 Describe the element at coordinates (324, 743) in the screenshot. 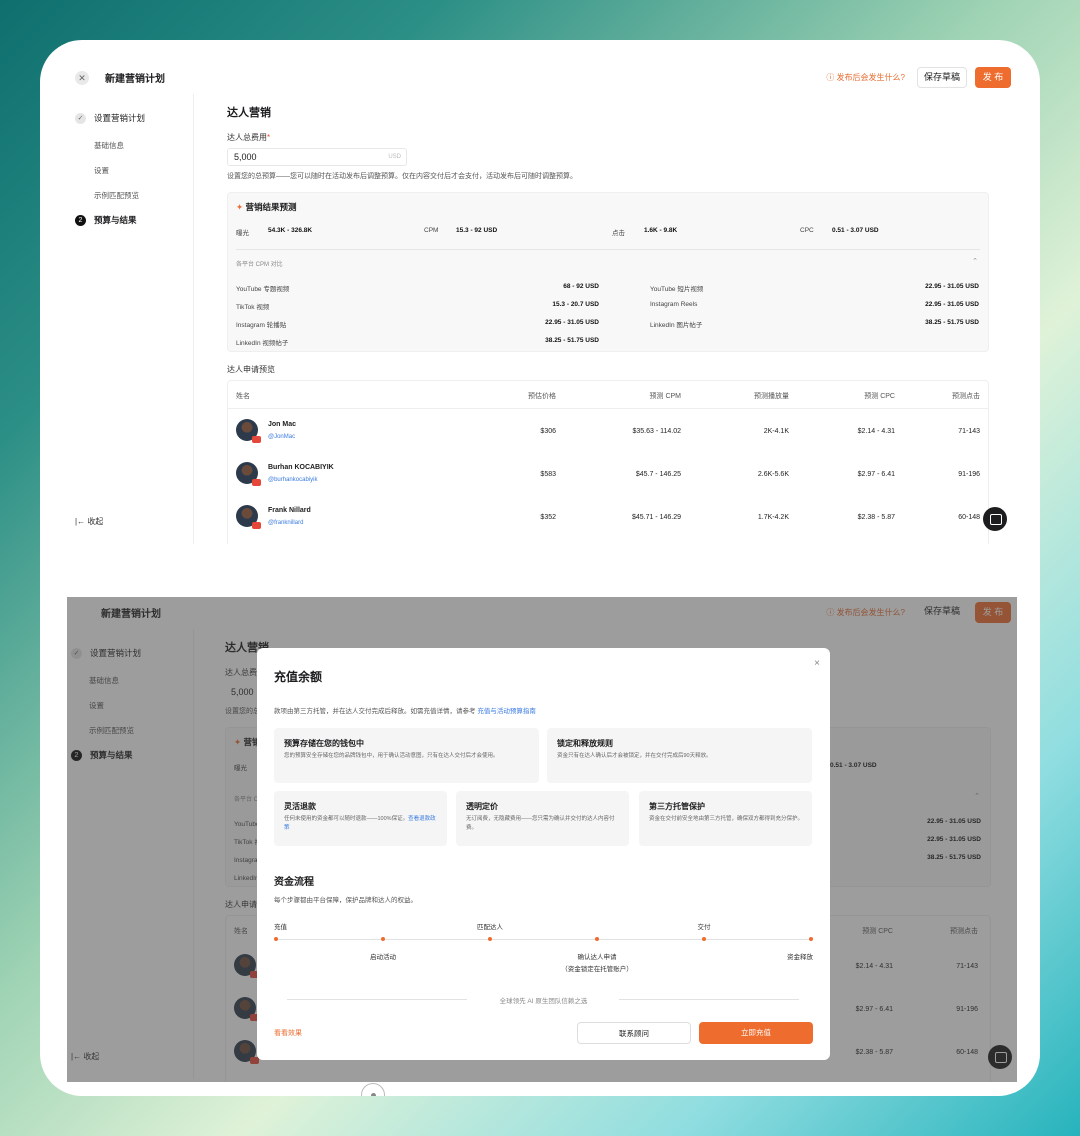

I see `feature-title: 预算存储在您的钱包中` at that location.